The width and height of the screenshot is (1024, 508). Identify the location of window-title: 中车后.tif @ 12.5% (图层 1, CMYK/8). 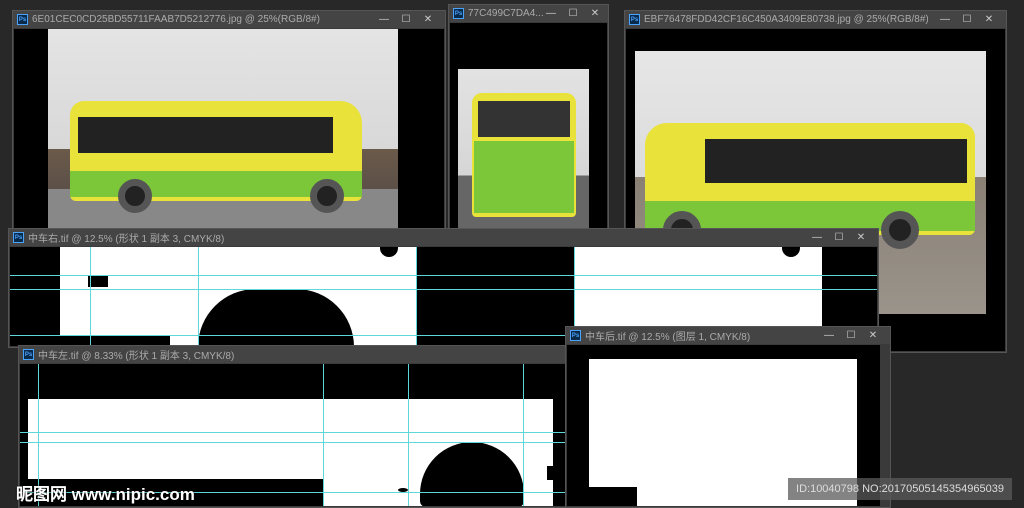
(668, 337).